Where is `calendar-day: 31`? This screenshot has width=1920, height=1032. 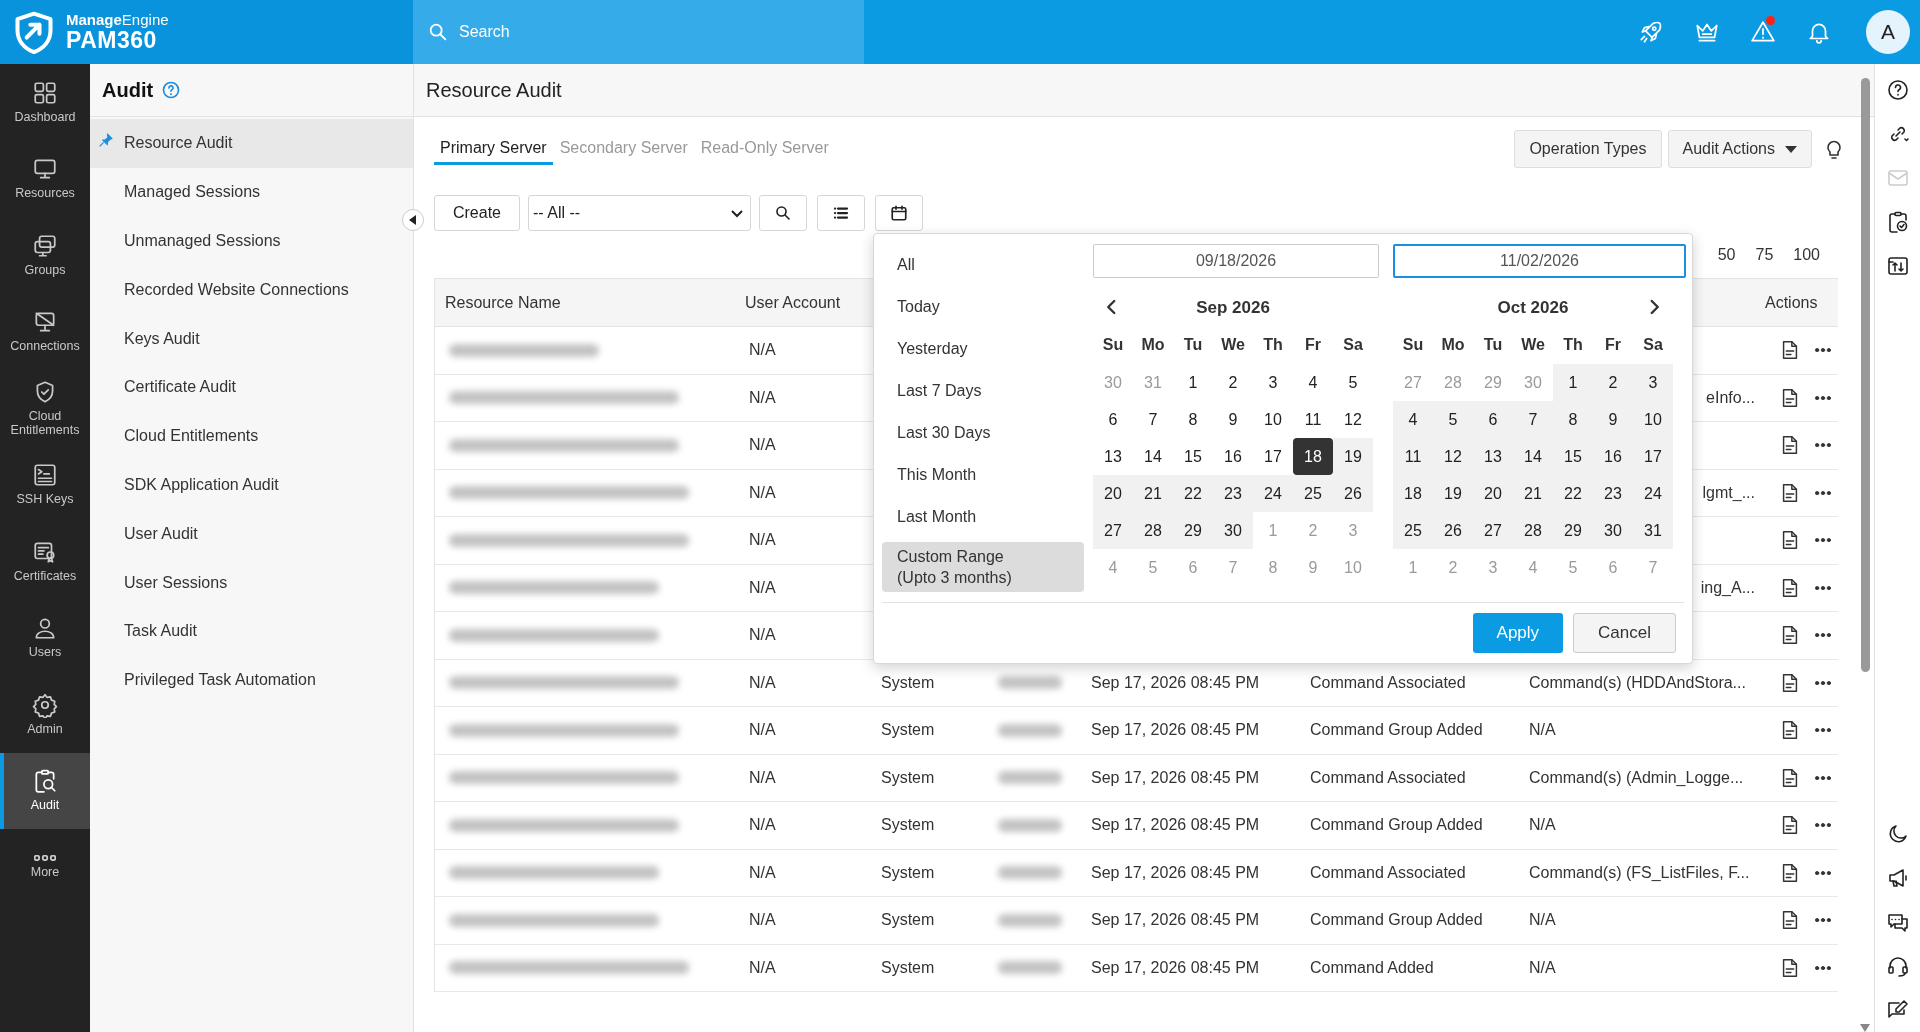 calendar-day: 31 is located at coordinates (1653, 530).